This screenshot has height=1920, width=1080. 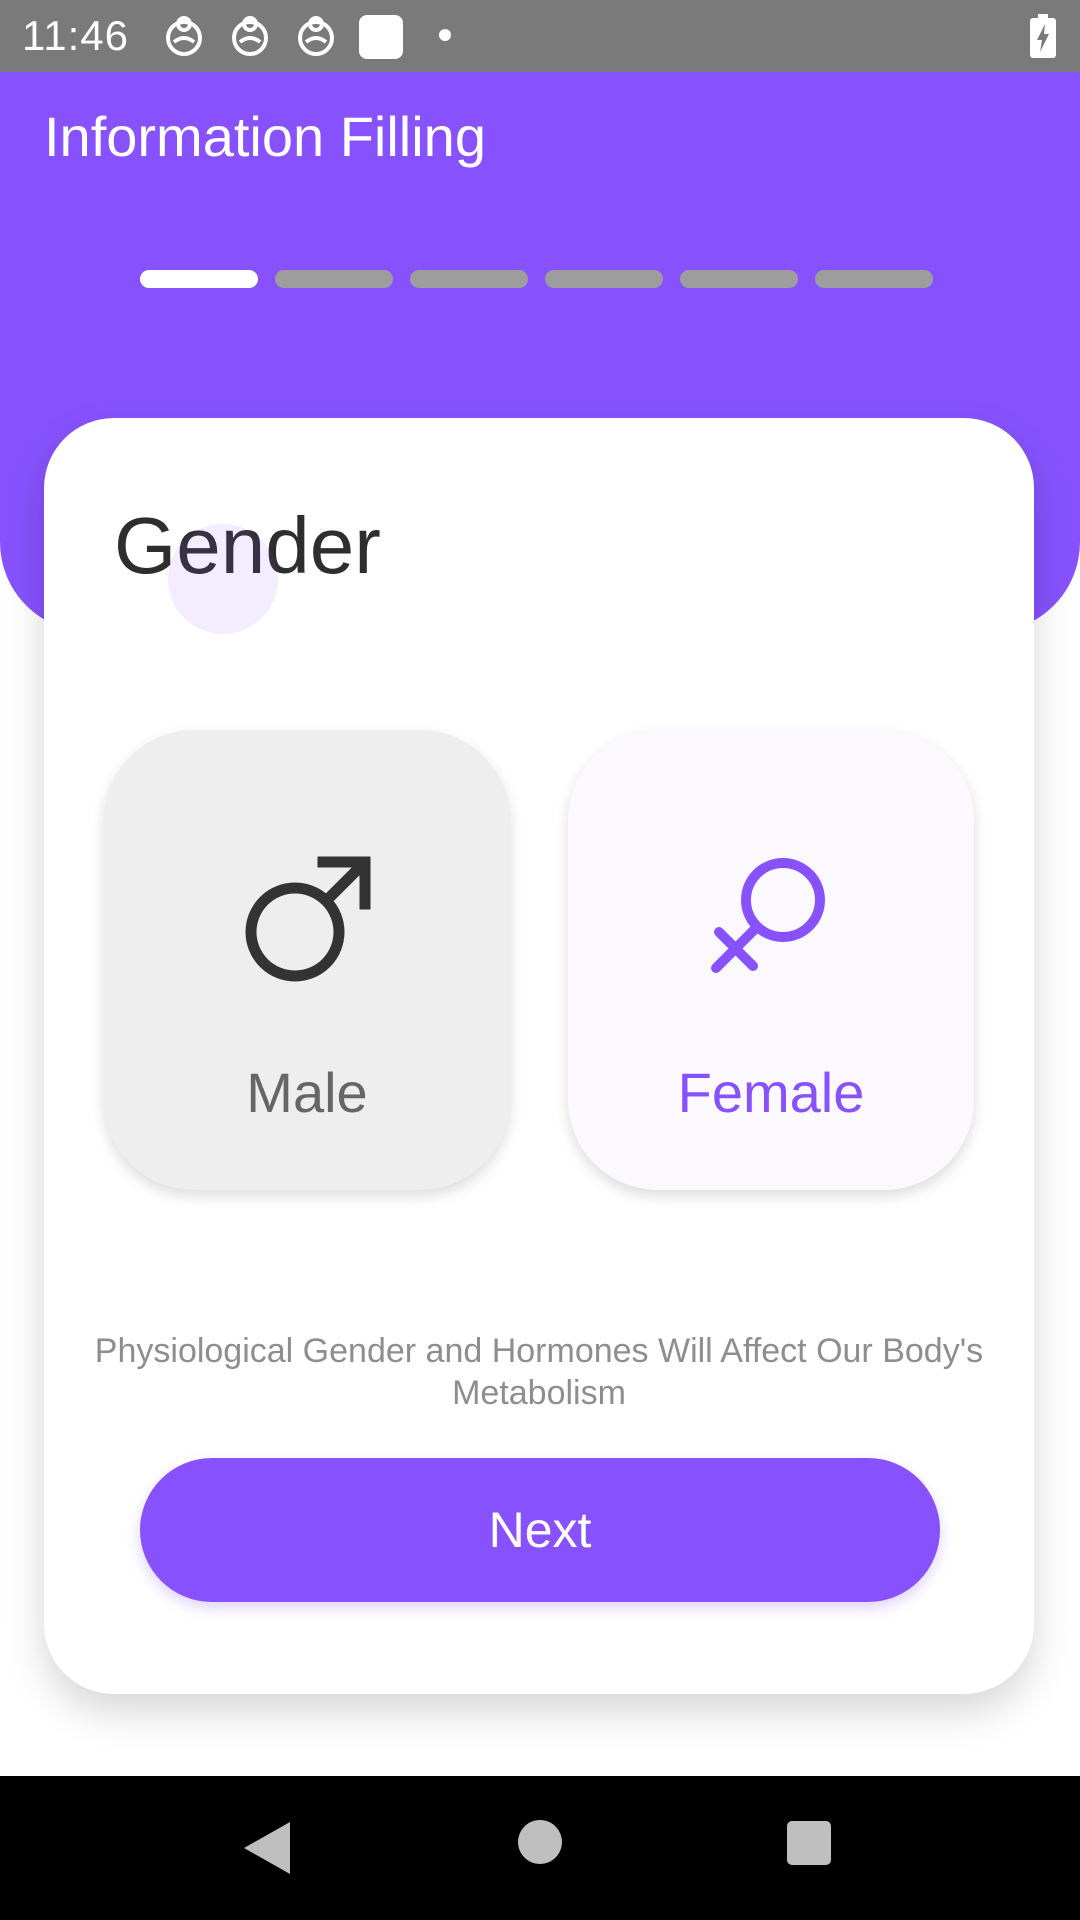 I want to click on touch-ripple, so click(x=223, y=579).